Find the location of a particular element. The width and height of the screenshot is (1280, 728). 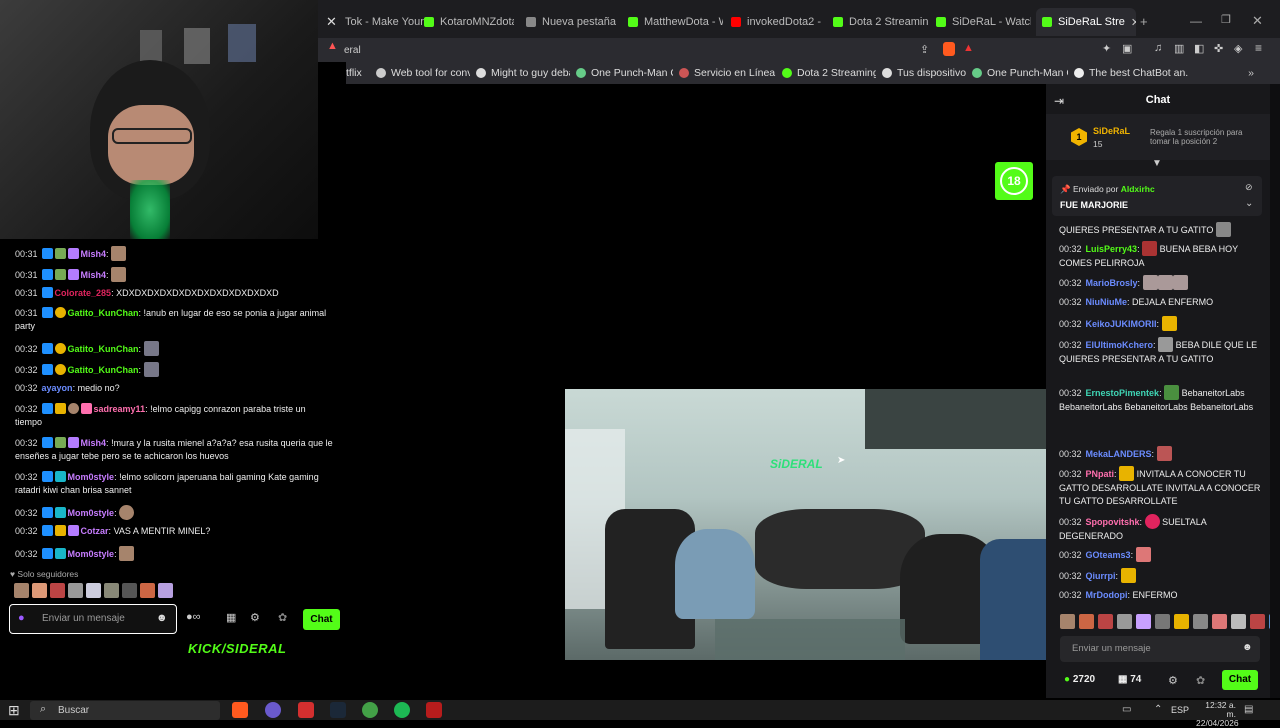

points-icon: ●∞ is located at coordinates (193, 617).